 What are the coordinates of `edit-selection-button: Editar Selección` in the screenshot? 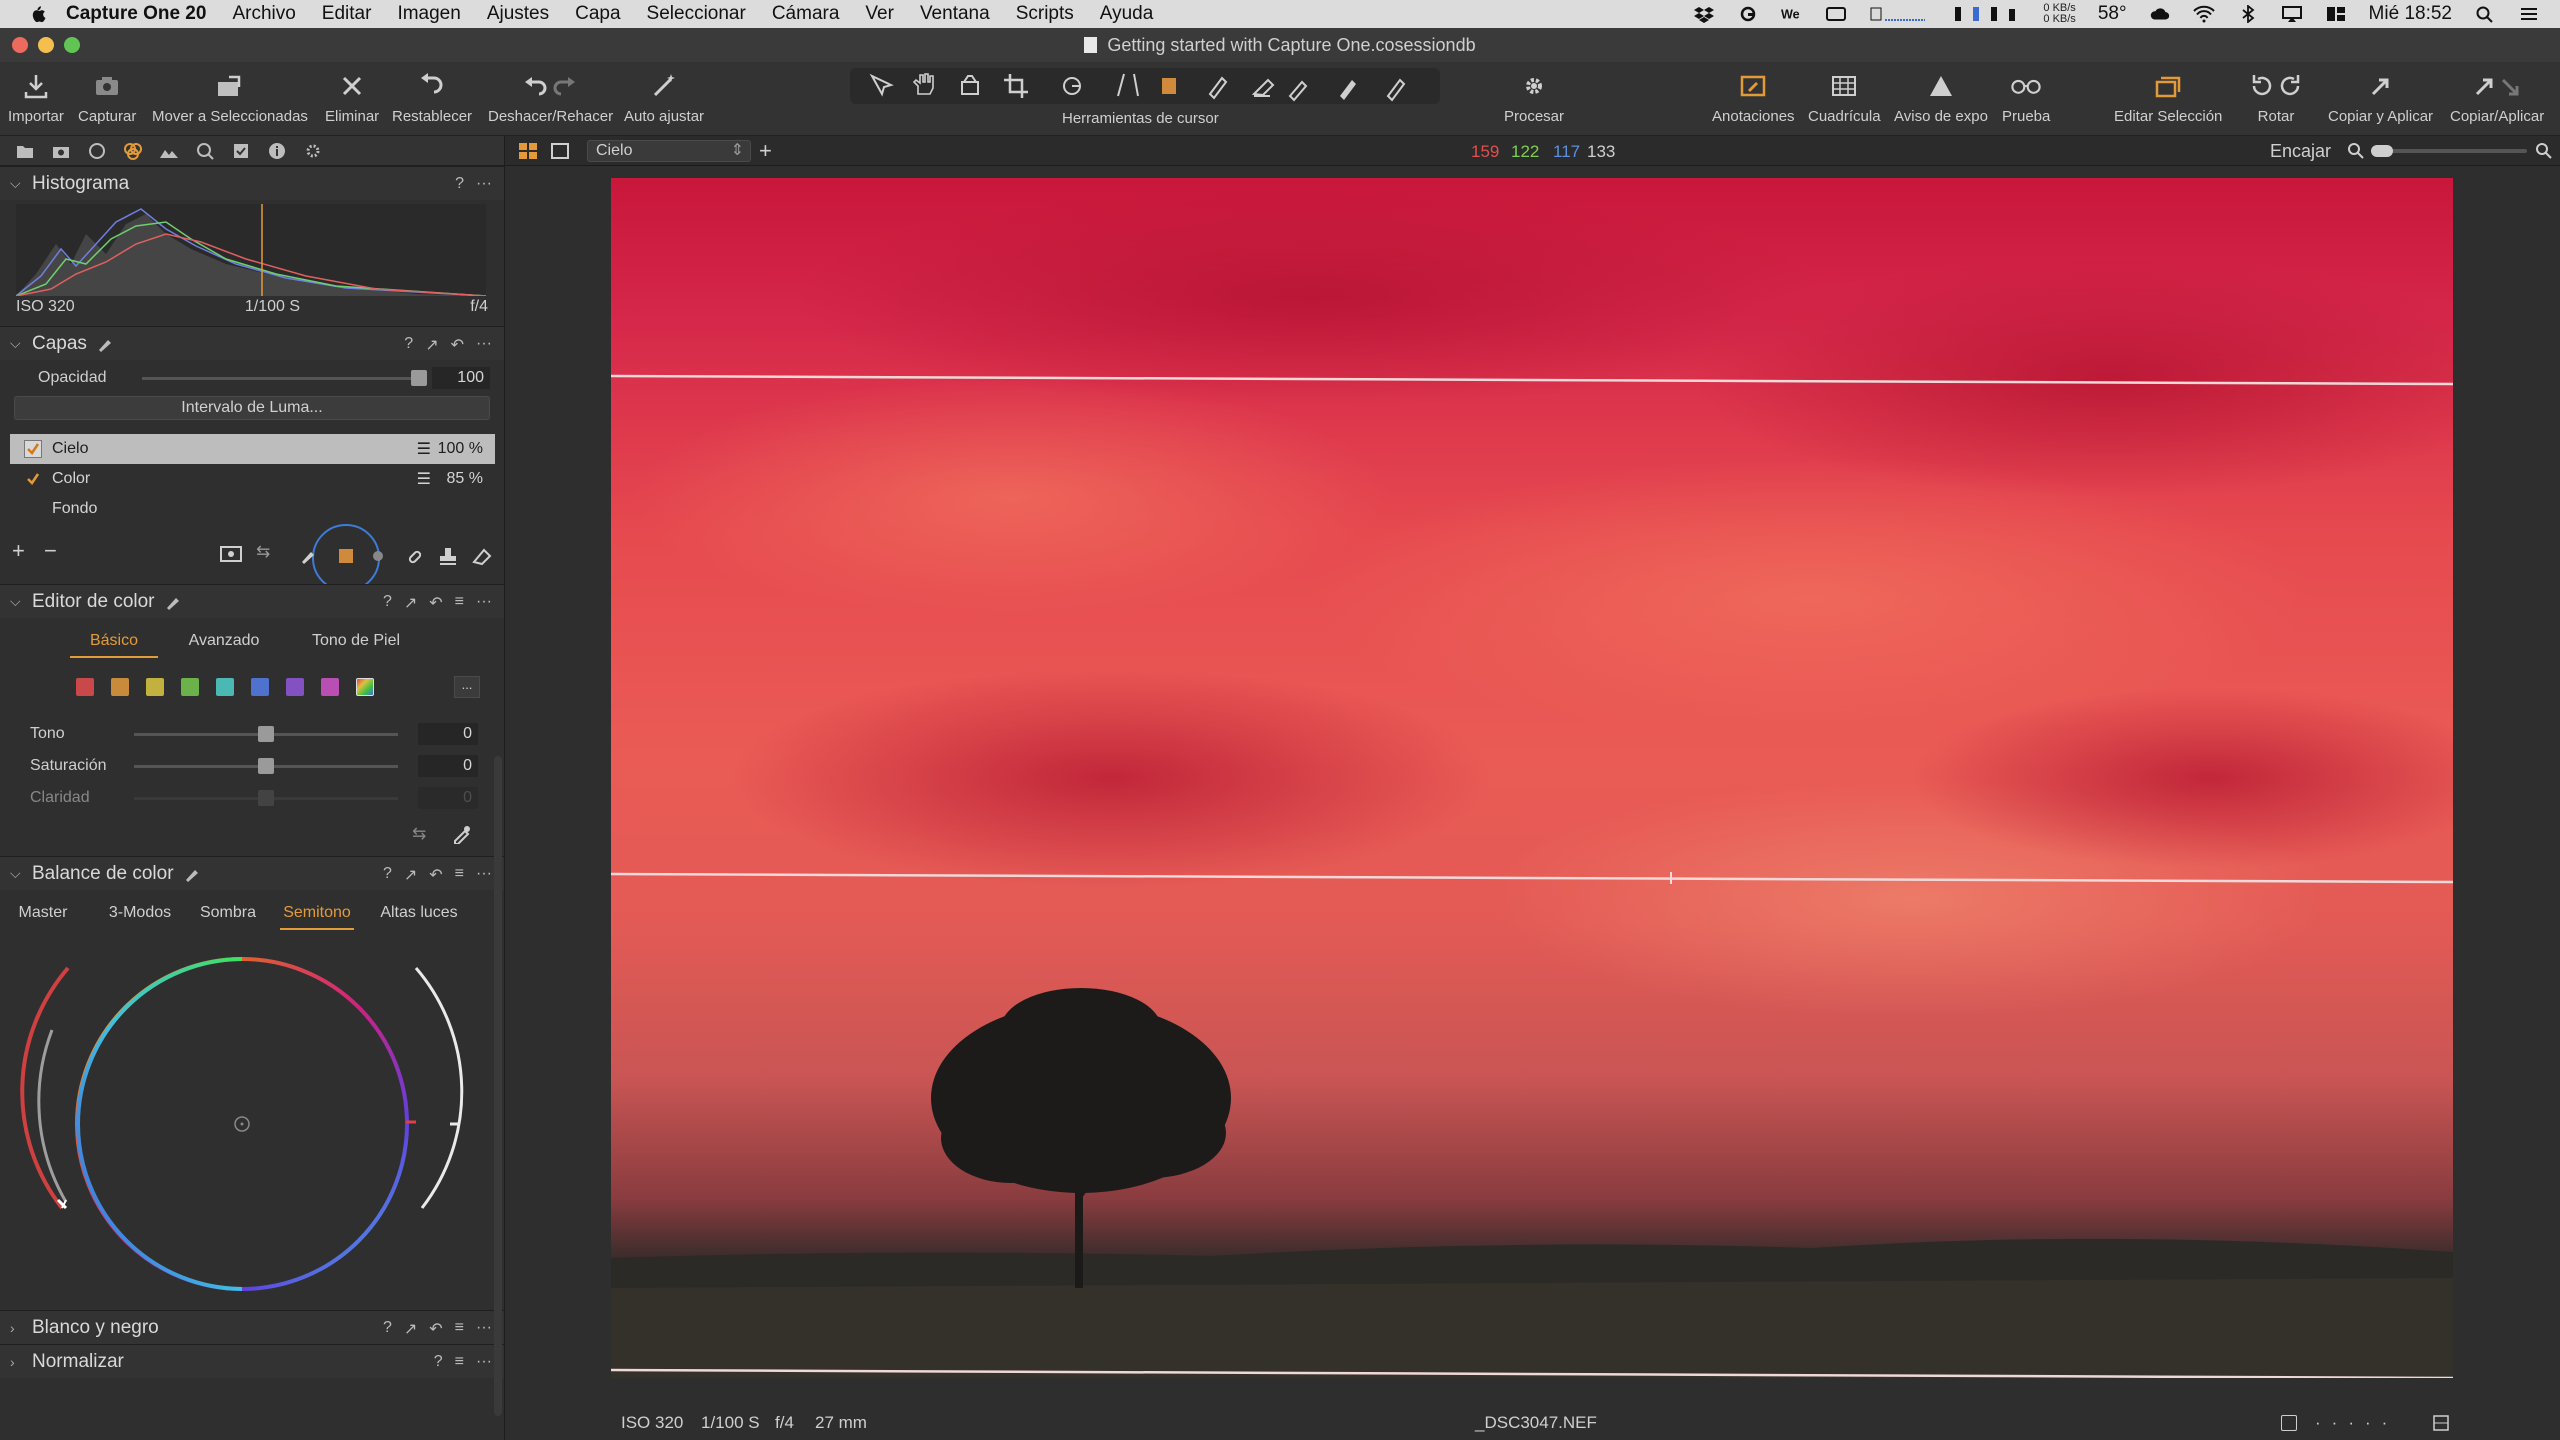 It's located at (2168, 96).